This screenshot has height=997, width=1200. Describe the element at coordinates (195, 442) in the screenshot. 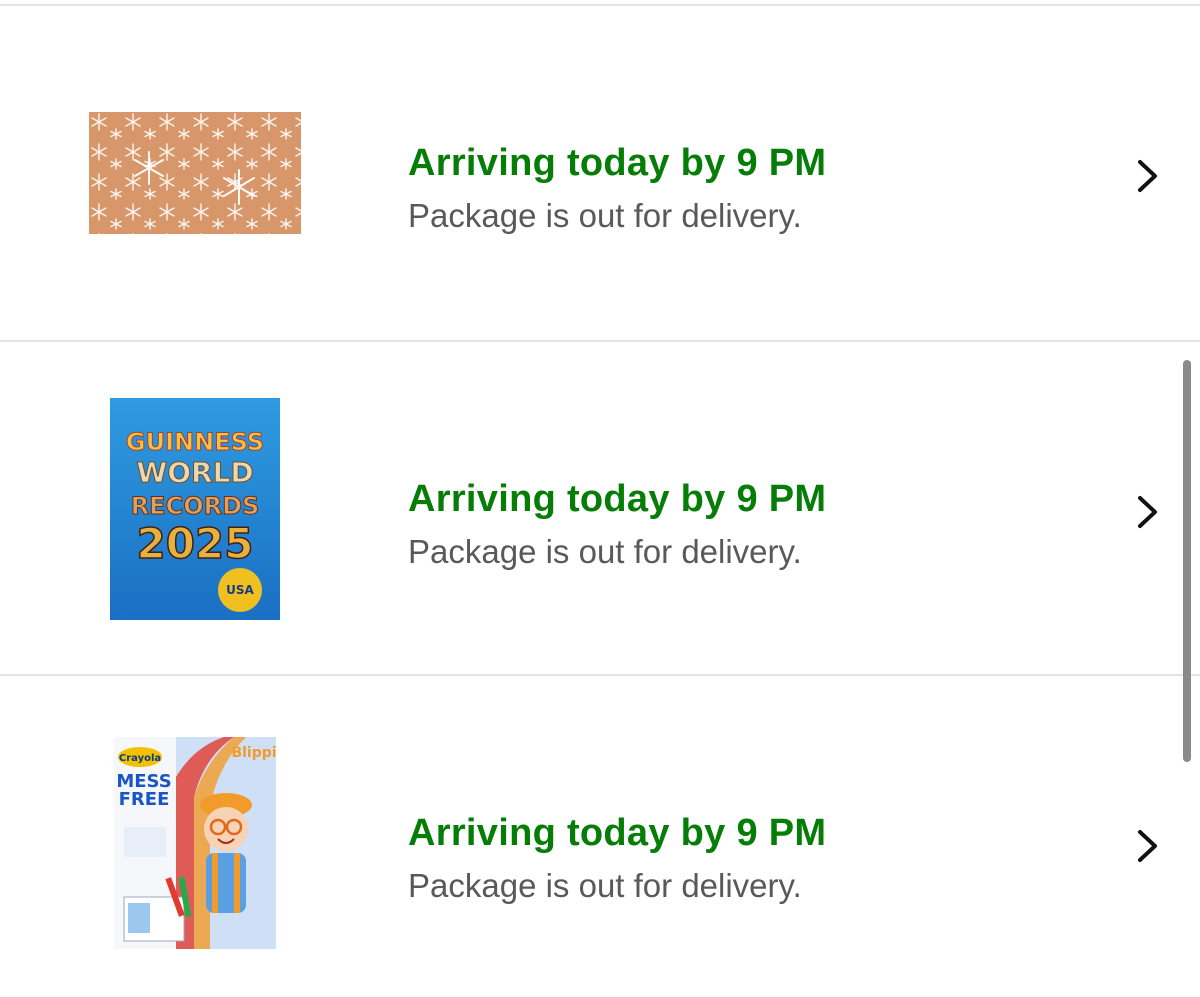

I see `svg-text: GUINNESS` at that location.